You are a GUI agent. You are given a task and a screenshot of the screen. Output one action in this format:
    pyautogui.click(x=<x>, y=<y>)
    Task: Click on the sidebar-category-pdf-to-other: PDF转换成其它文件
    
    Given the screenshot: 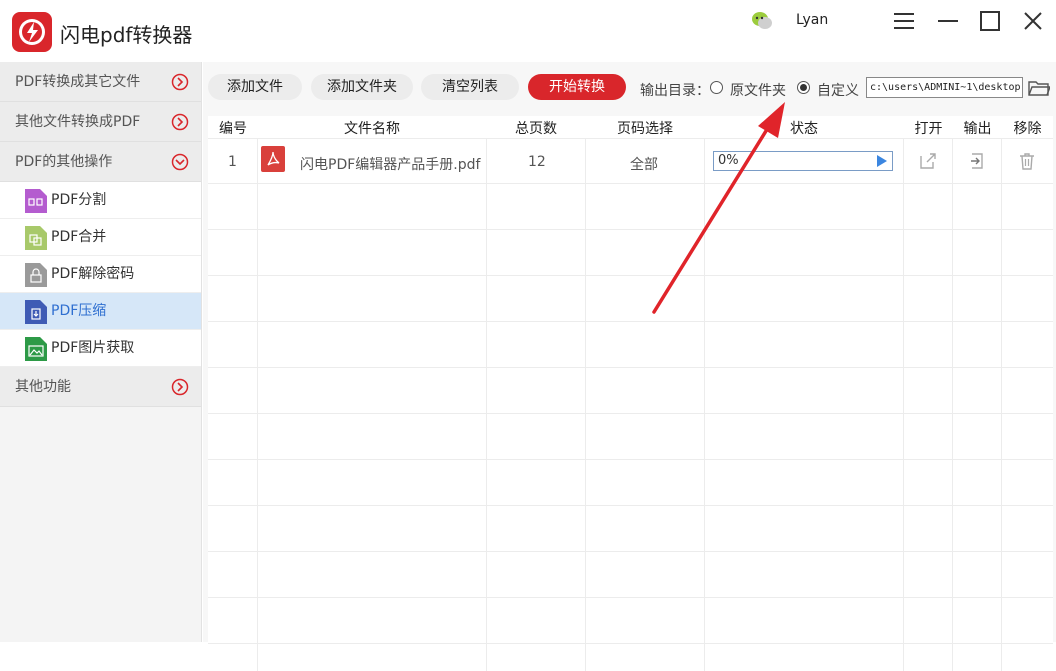 What is the action you would take?
    pyautogui.click(x=100, y=82)
    